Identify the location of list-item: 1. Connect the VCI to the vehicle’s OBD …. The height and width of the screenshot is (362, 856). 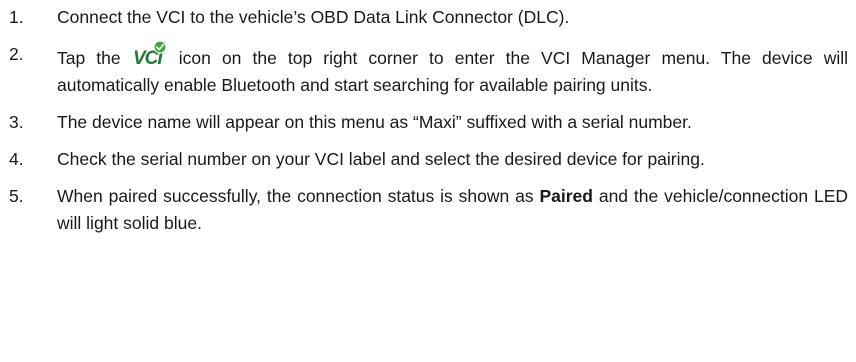
(428, 15).